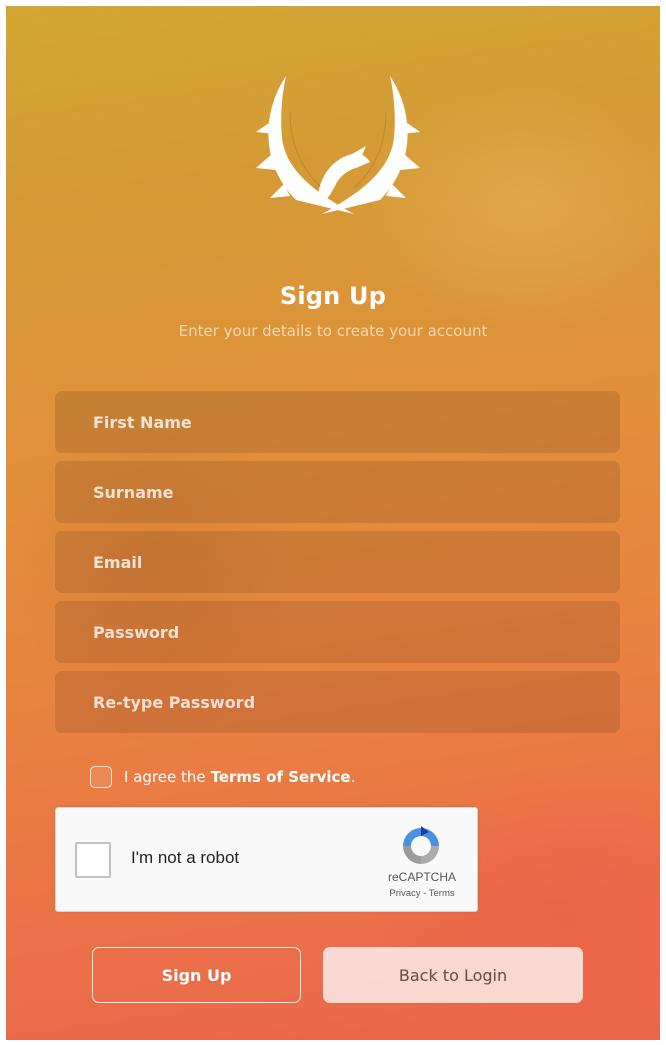 The height and width of the screenshot is (1045, 666). I want to click on first-name-input, so click(355, 422).